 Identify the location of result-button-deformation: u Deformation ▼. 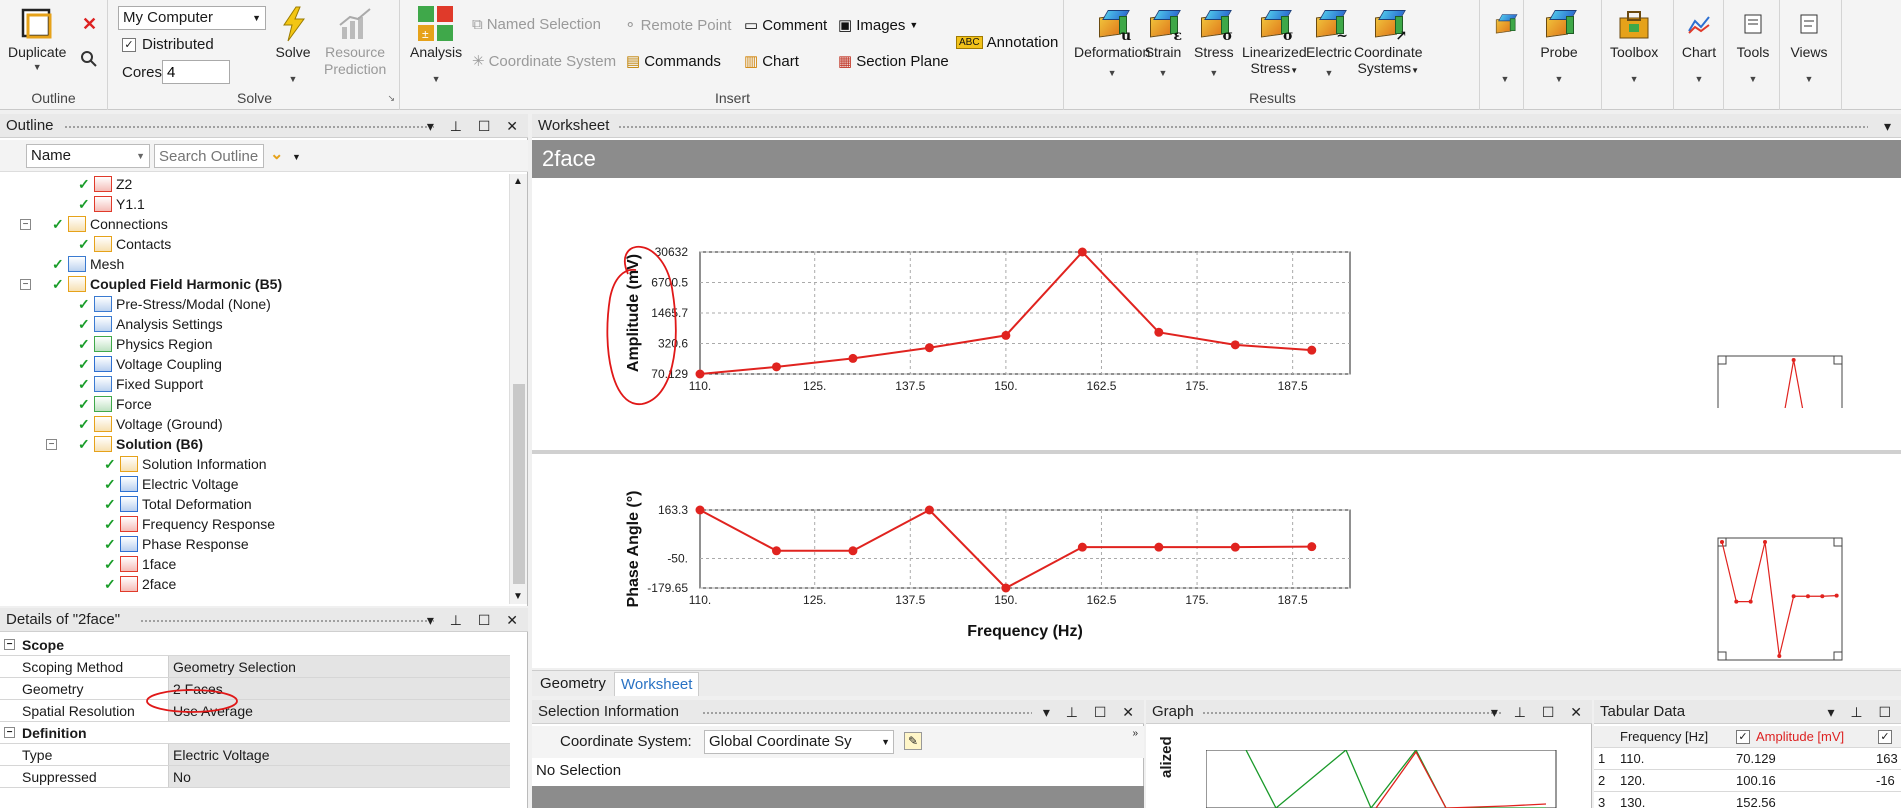
(1112, 41).